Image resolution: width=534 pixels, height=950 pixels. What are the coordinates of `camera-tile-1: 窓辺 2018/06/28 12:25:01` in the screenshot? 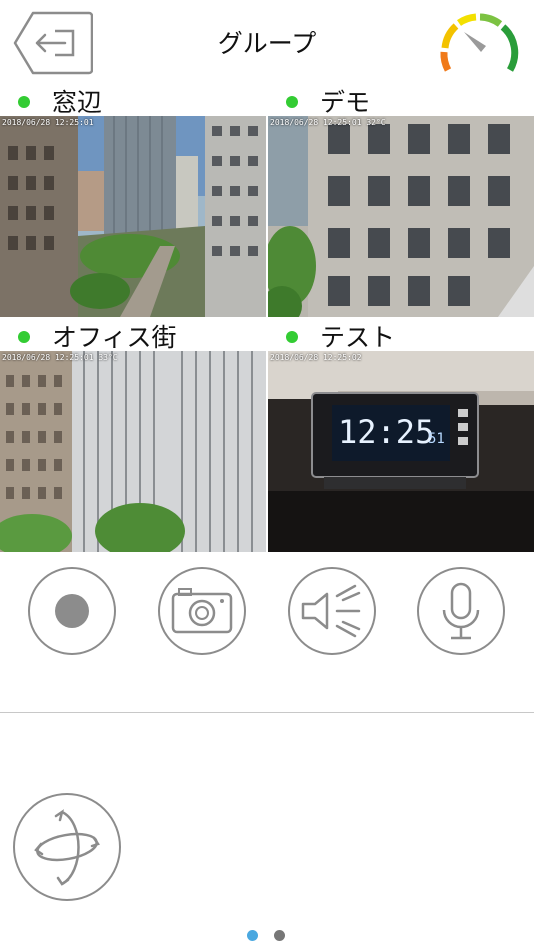 It's located at (133, 200).